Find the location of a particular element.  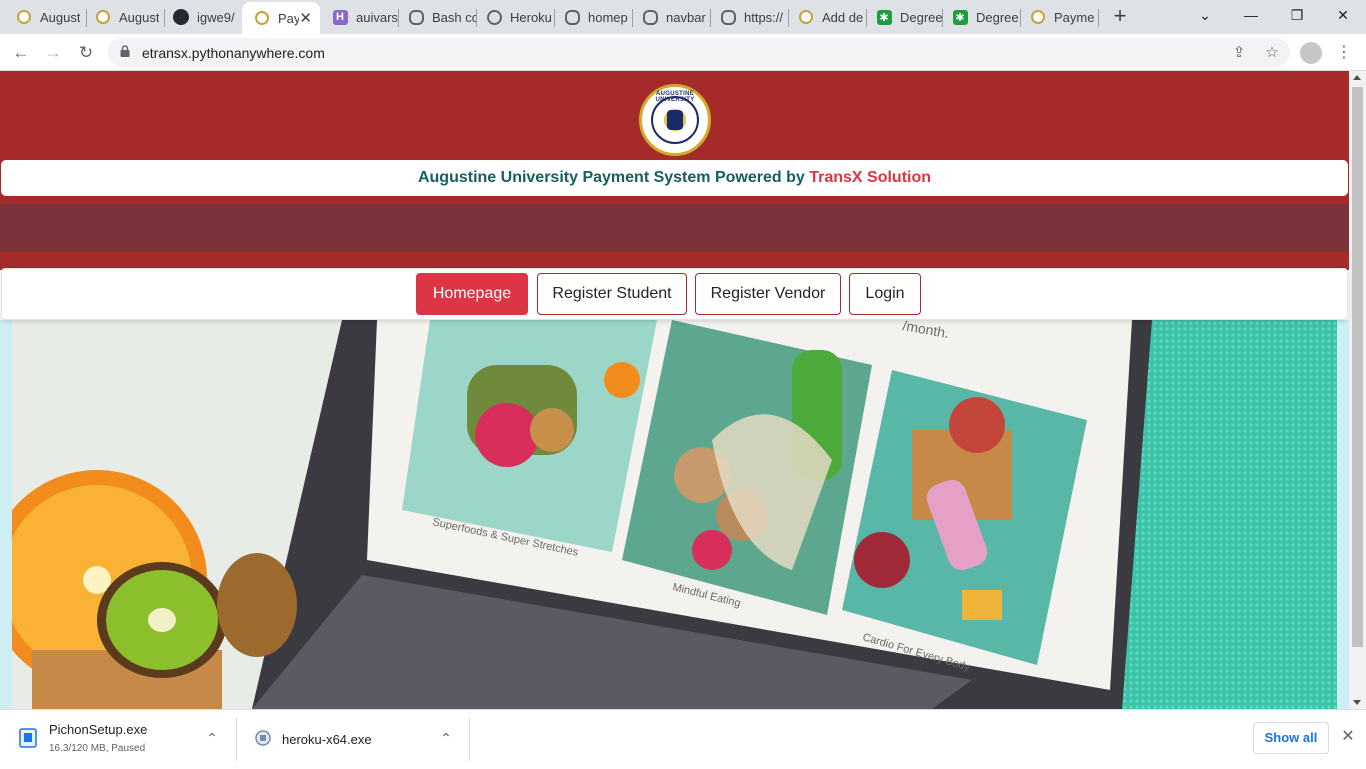

browser-tab: navbar is located at coordinates (670, 17).